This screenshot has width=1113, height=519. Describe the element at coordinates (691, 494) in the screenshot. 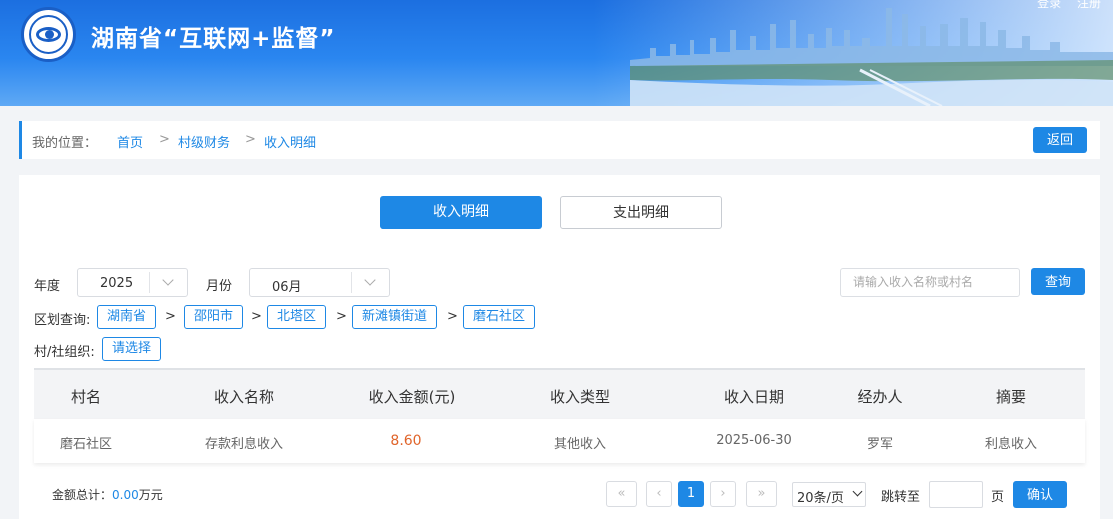

I see `page-button-current: 1` at that location.